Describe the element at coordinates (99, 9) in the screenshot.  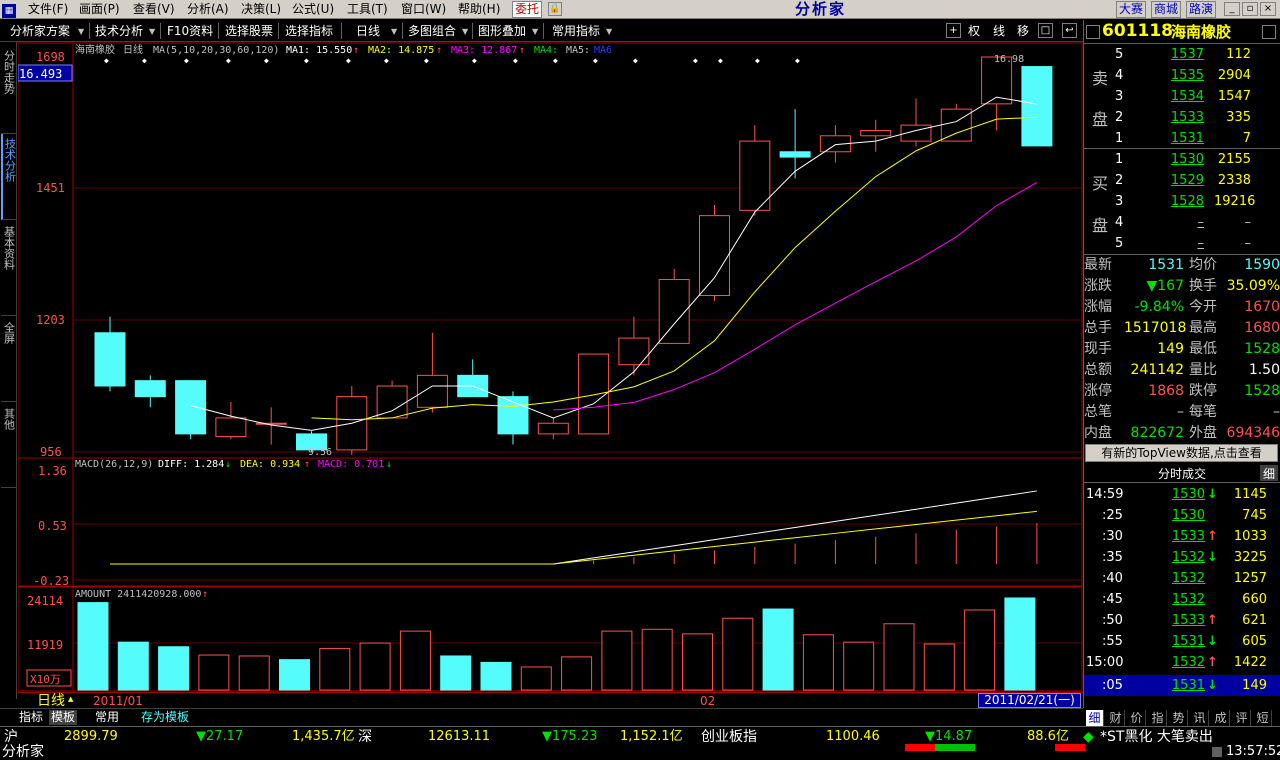
I see `menu-screen: 画面(P)` at that location.